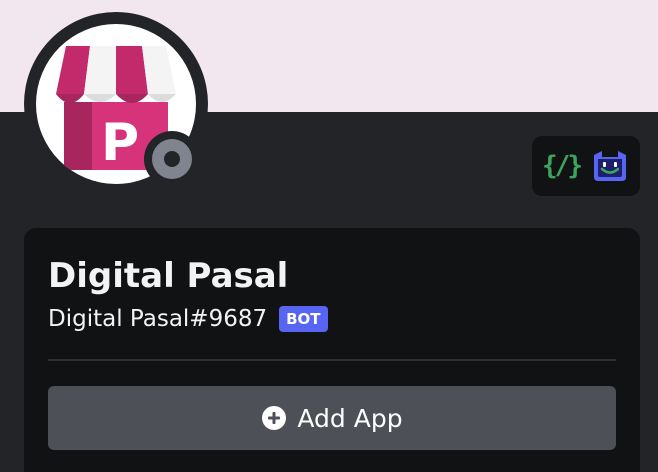 Image resolution: width=658 pixels, height=472 pixels. I want to click on add-app-label: Add App, so click(350, 418).